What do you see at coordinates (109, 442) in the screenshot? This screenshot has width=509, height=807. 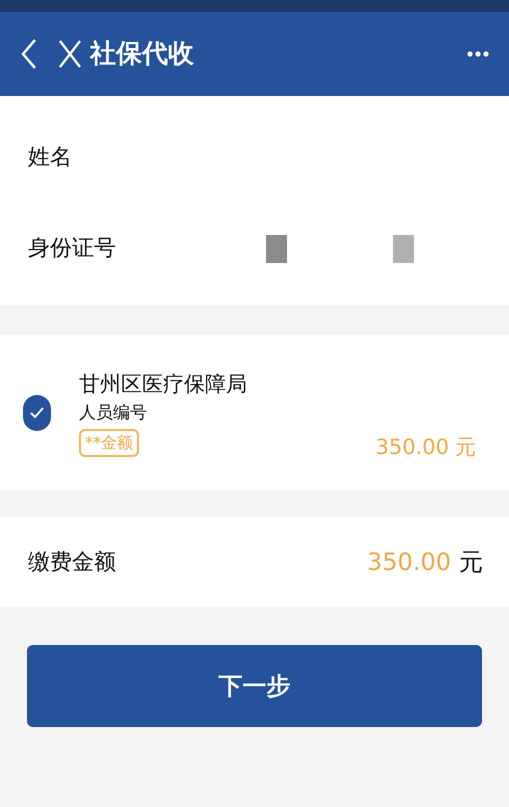 I see `amount-tag: **金额` at bounding box center [109, 442].